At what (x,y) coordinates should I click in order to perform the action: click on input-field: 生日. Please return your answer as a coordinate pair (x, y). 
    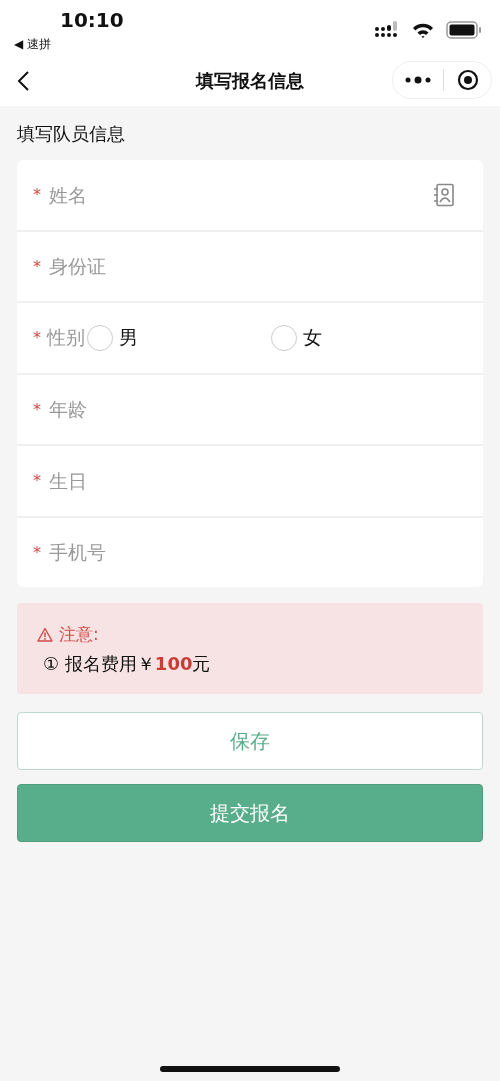
    Looking at the image, I should click on (251, 480).